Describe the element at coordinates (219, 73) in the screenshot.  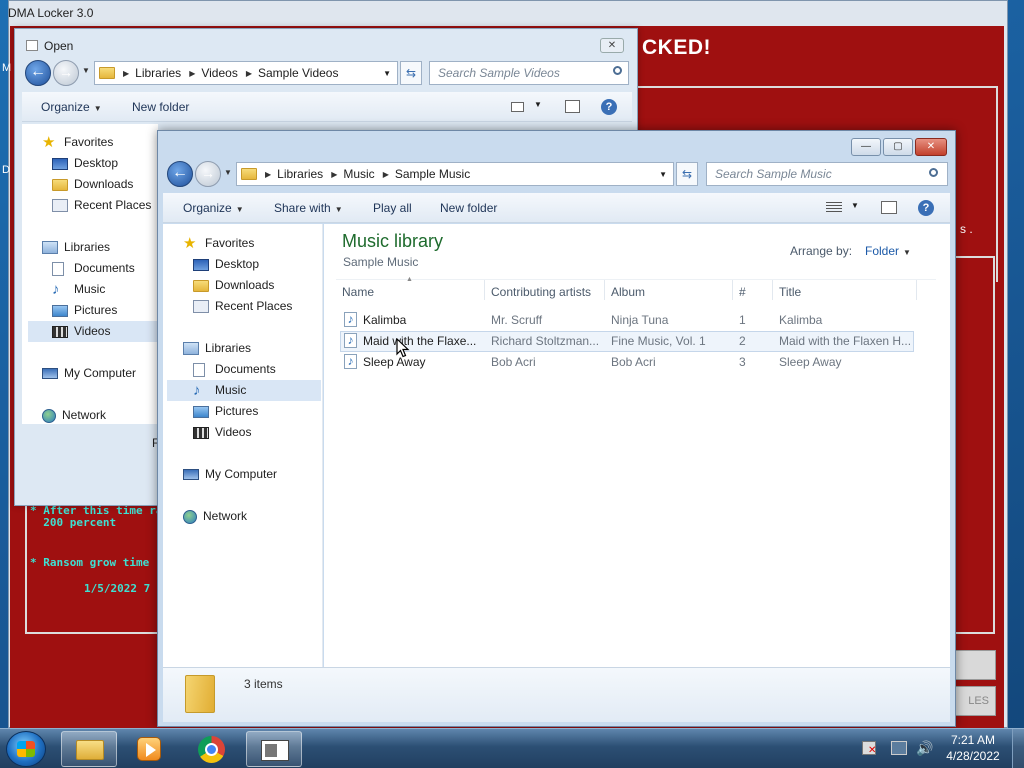
I see `breadcrumb-videos: Videos` at that location.